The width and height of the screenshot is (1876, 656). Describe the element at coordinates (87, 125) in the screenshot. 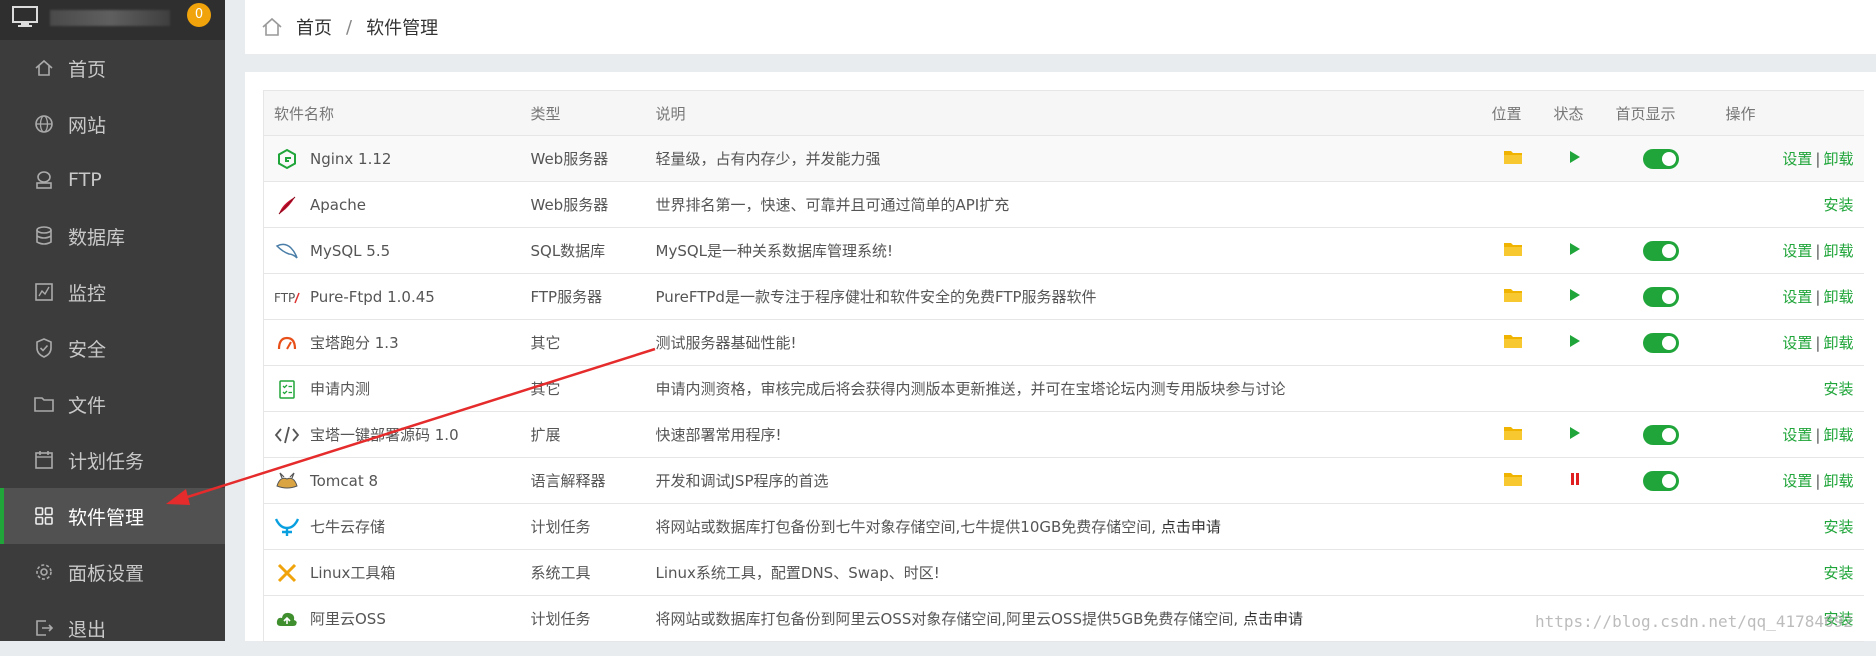

I see `sidebar-item-label: 网站` at that location.